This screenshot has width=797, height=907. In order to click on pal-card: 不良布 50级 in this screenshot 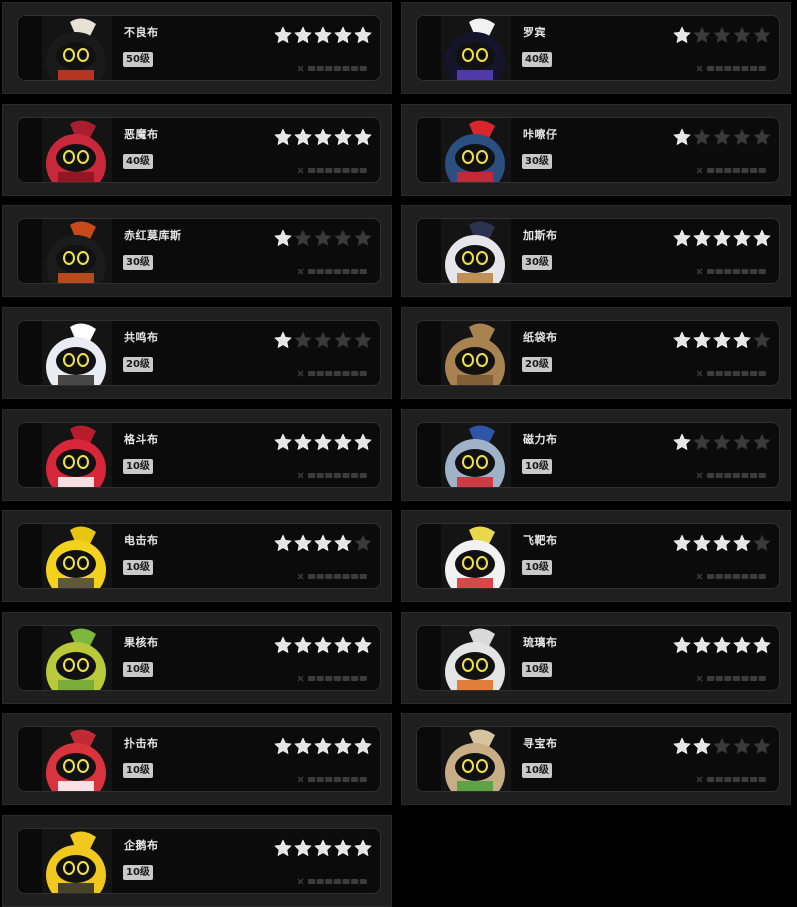, I will do `click(197, 48)`.